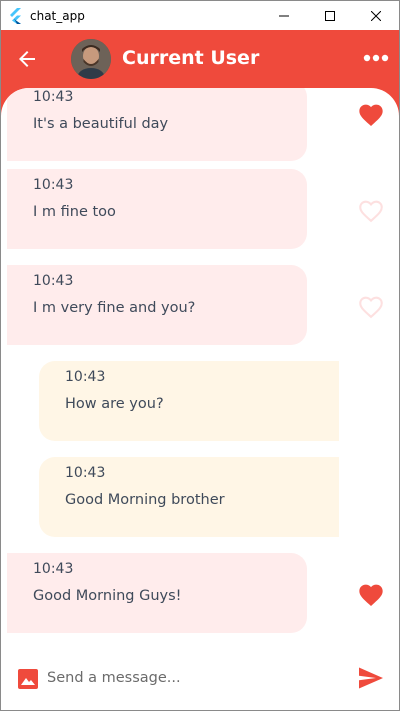 Image resolution: width=400 pixels, height=711 pixels. I want to click on message-bubble: 10:43 I m very fine and you?, so click(157, 305).